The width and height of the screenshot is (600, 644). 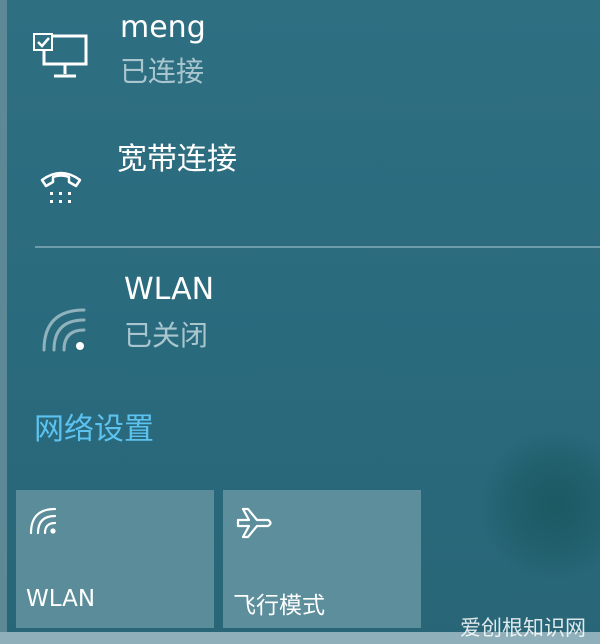 I want to click on wifi-icon, so click(x=44, y=523).